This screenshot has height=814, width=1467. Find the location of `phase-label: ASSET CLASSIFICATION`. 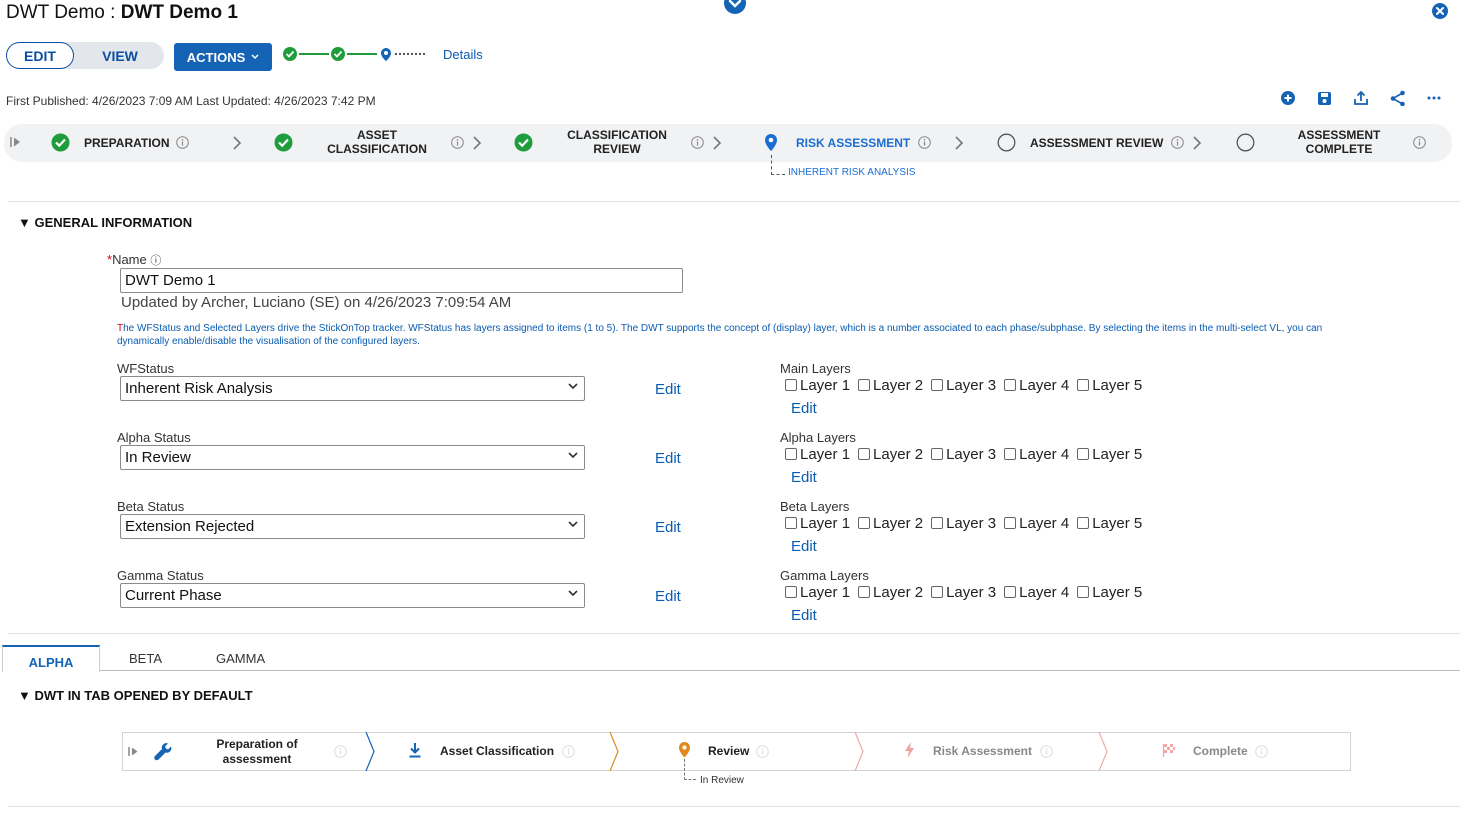

phase-label: ASSET CLASSIFICATION is located at coordinates (377, 142).